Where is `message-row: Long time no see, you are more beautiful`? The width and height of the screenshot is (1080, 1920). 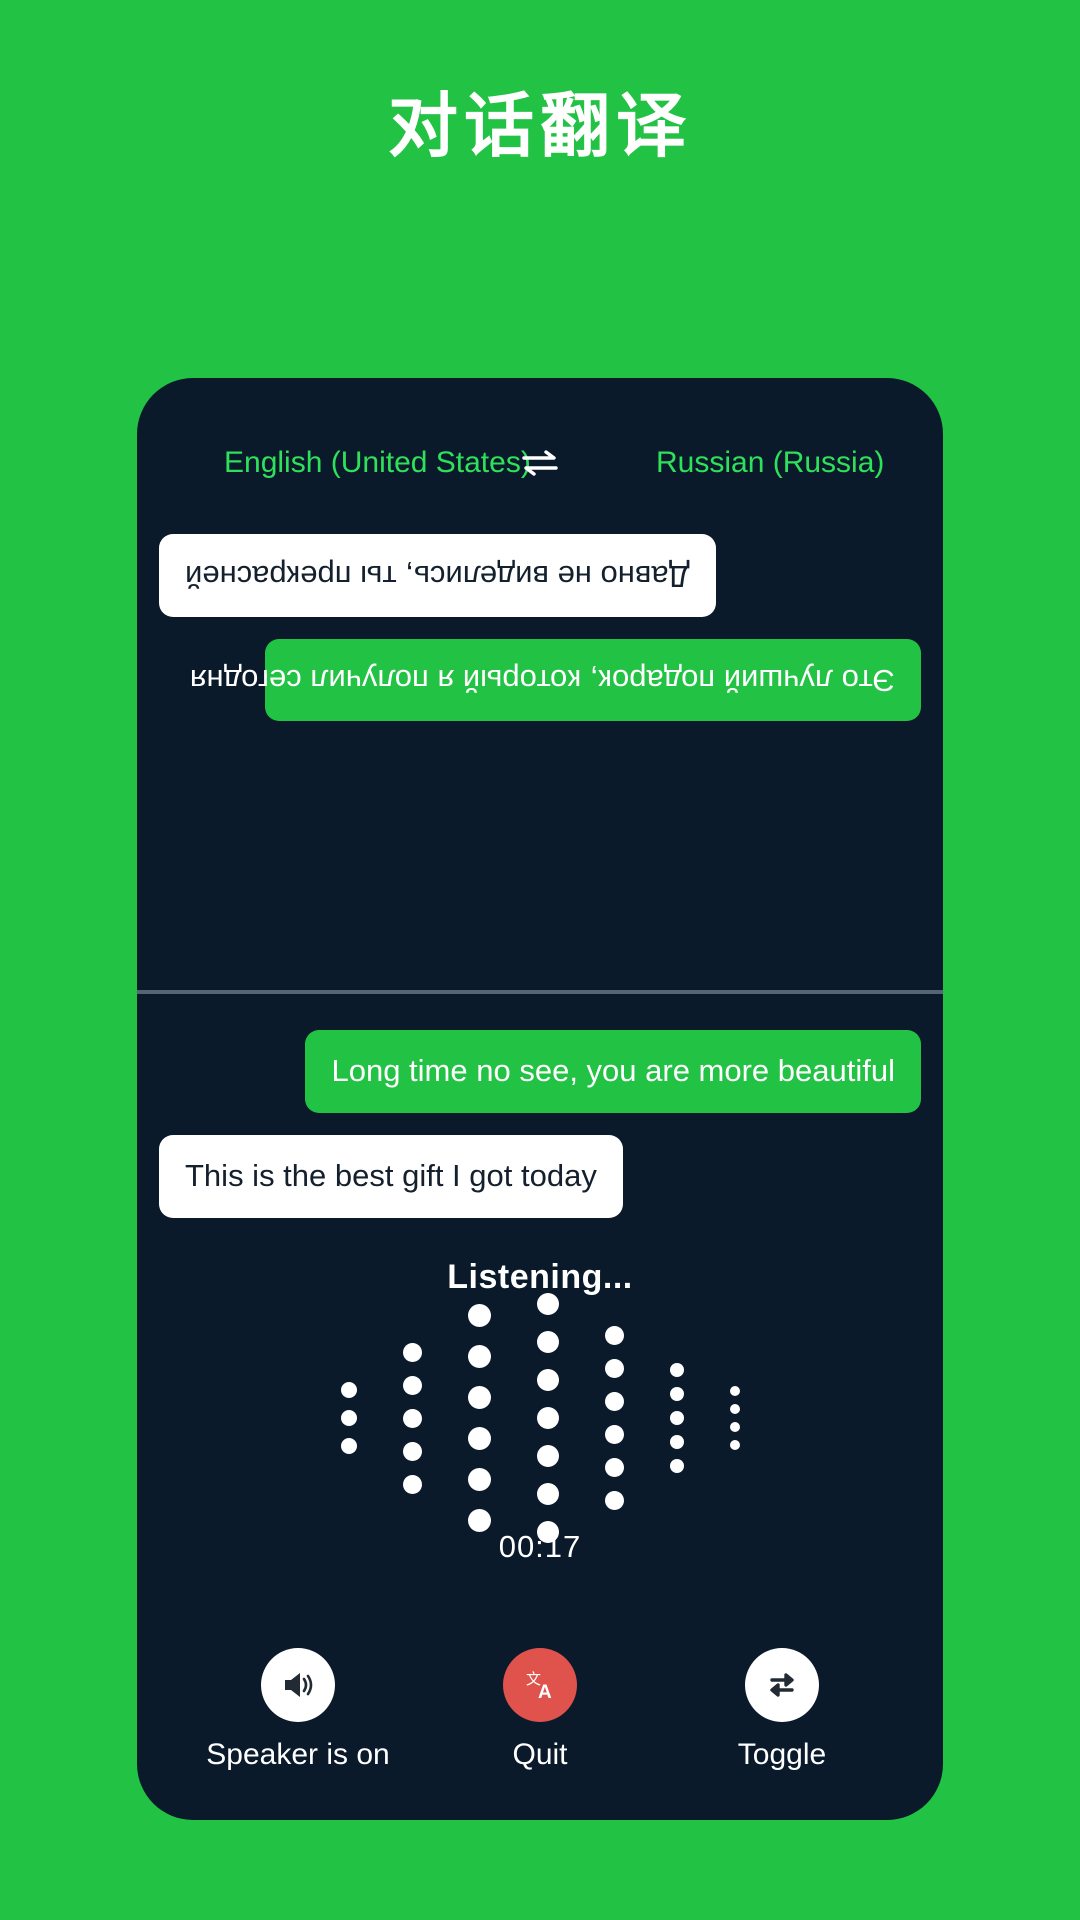
message-row: Long time no see, you are more beautiful is located at coordinates (540, 1082).